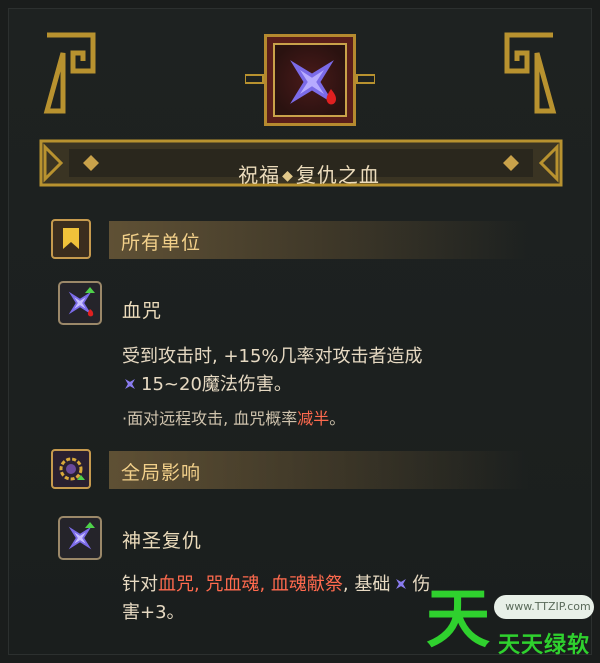  What do you see at coordinates (162, 541) in the screenshot?
I see `ability-name-holy-revenge: 神圣复仇` at bounding box center [162, 541].